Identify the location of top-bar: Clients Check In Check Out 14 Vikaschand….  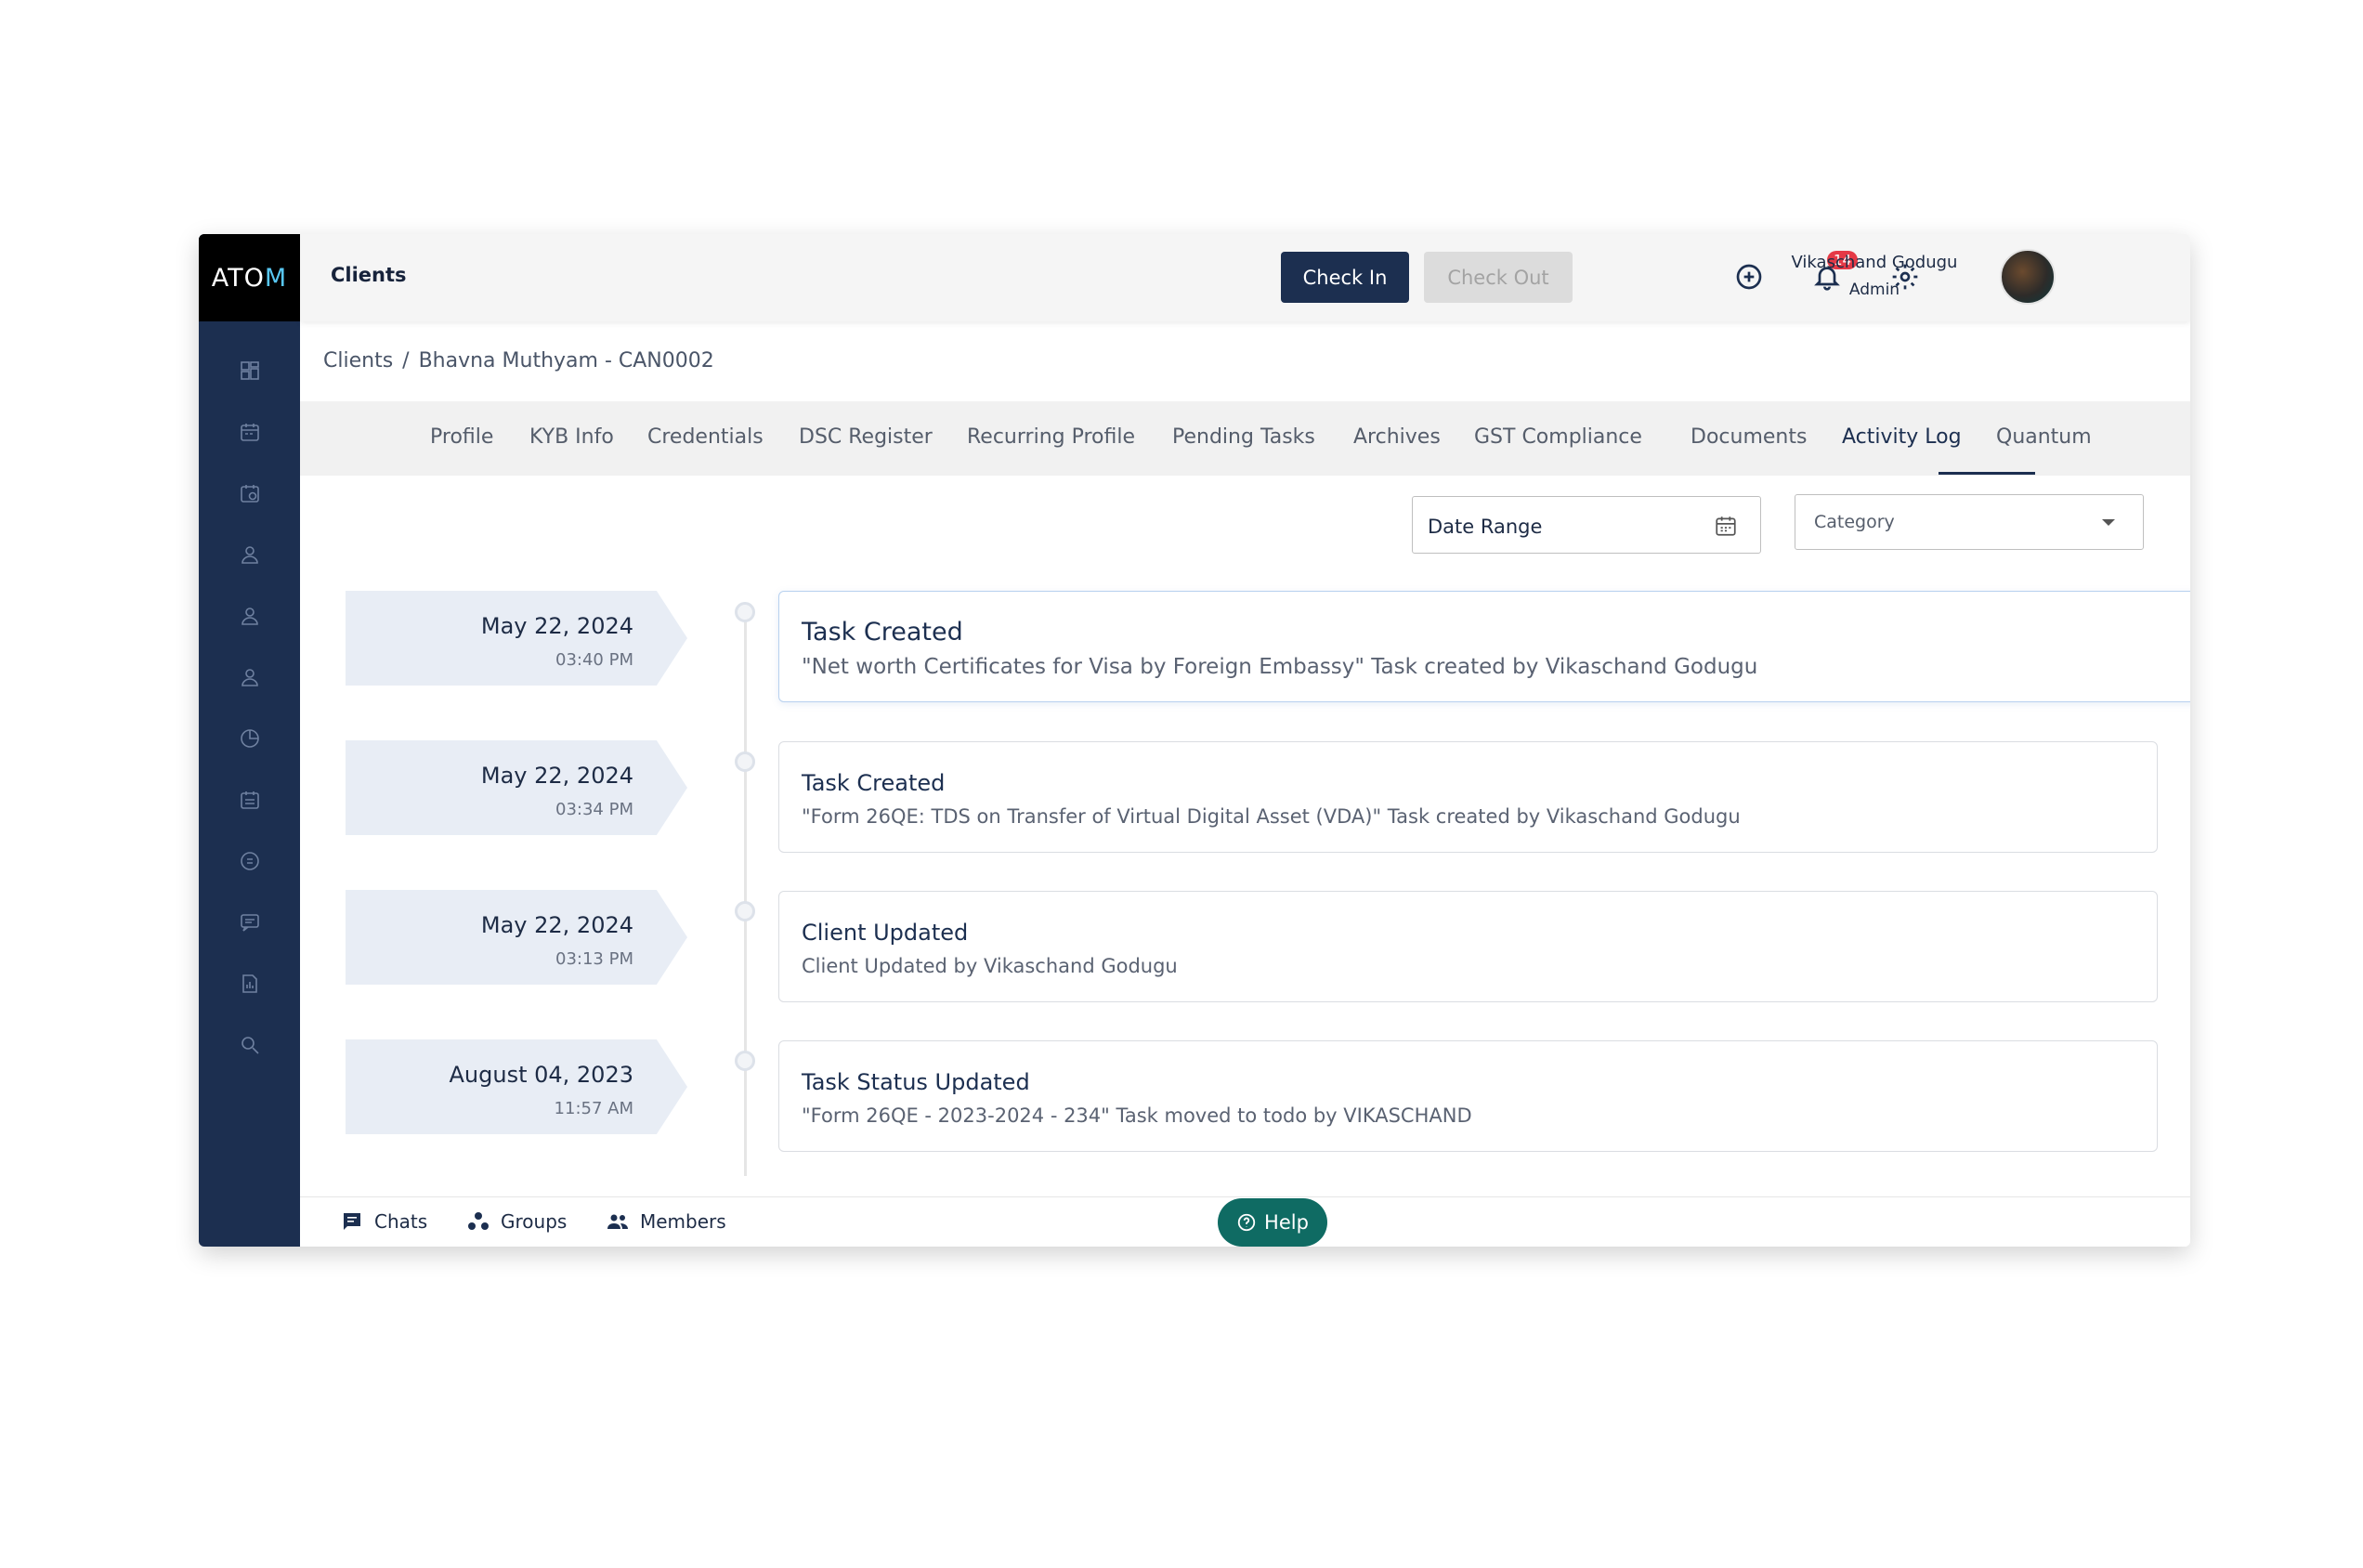
(1245, 277).